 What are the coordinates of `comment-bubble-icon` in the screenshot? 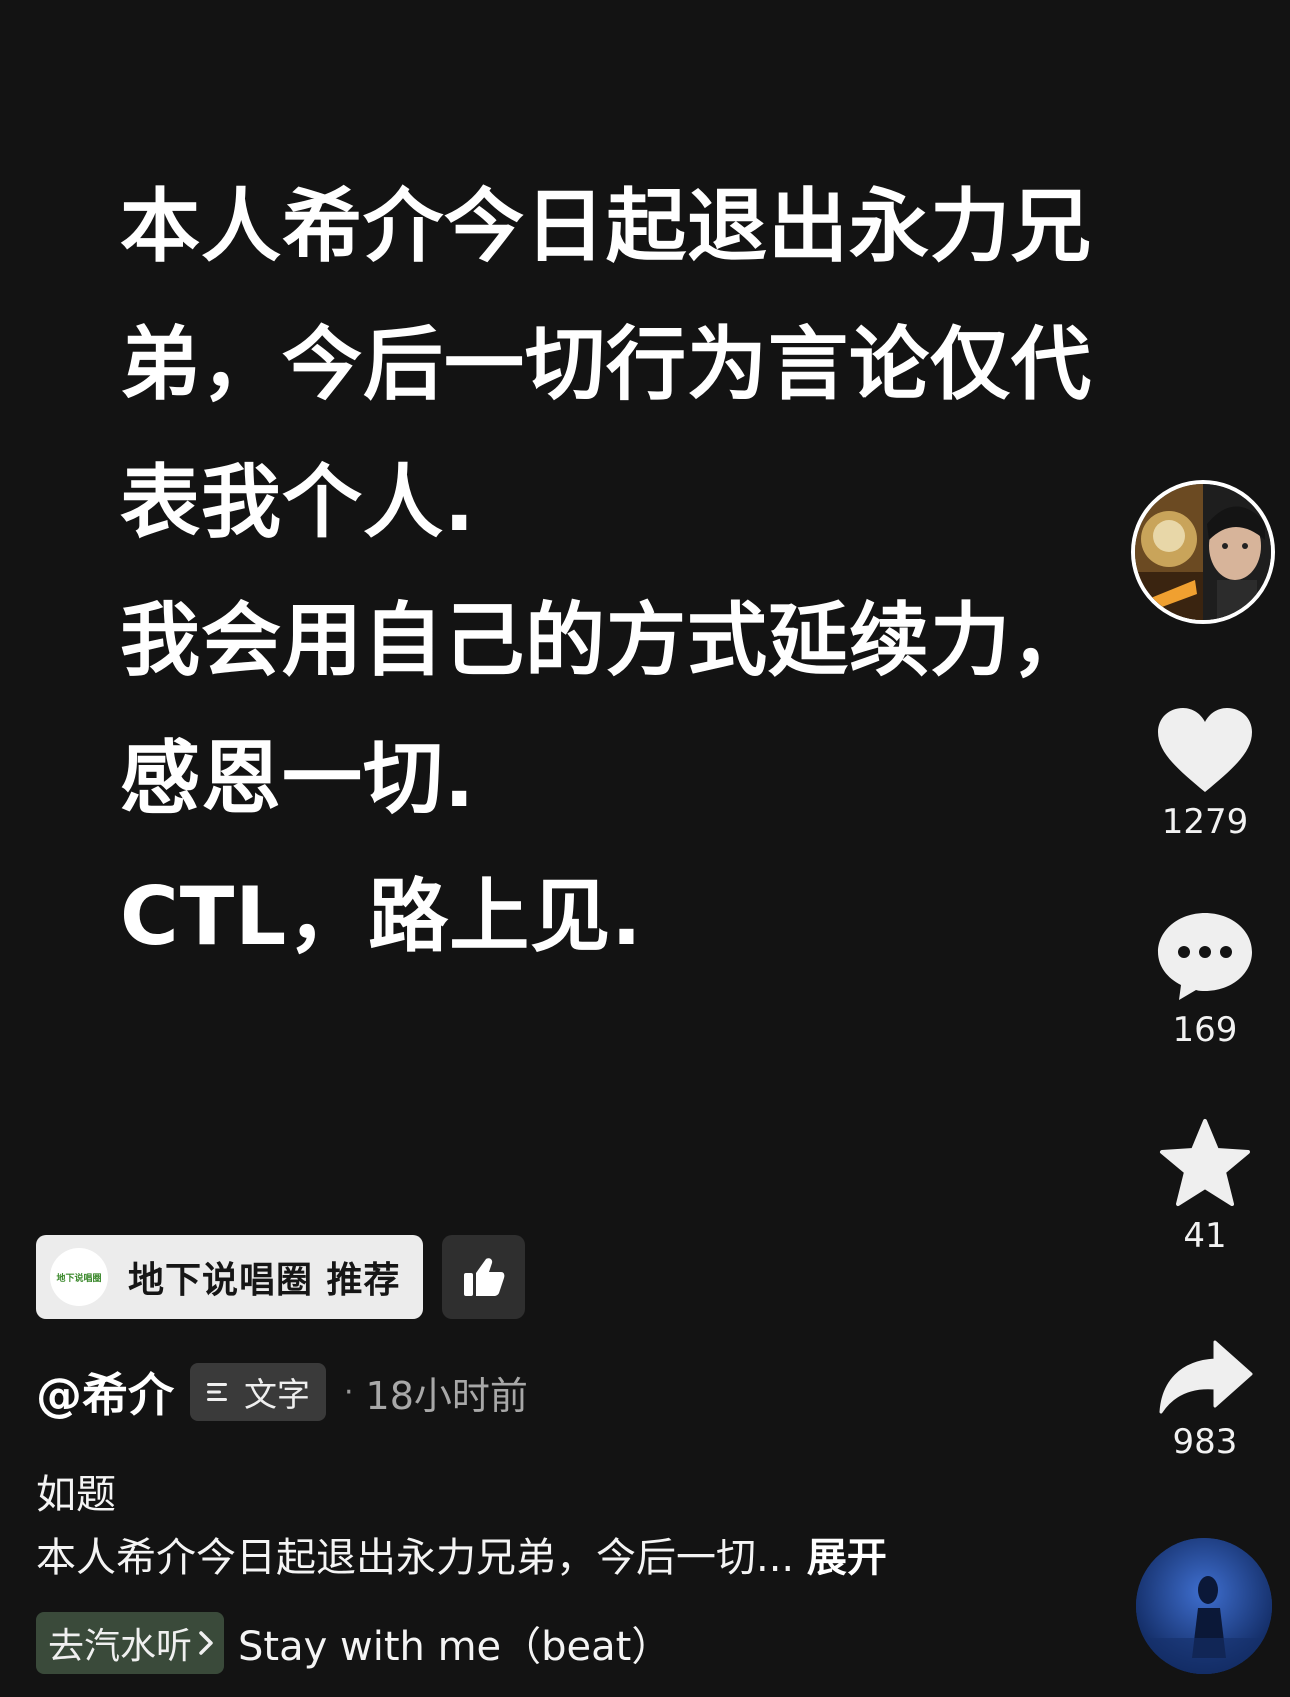 It's located at (1205, 956).